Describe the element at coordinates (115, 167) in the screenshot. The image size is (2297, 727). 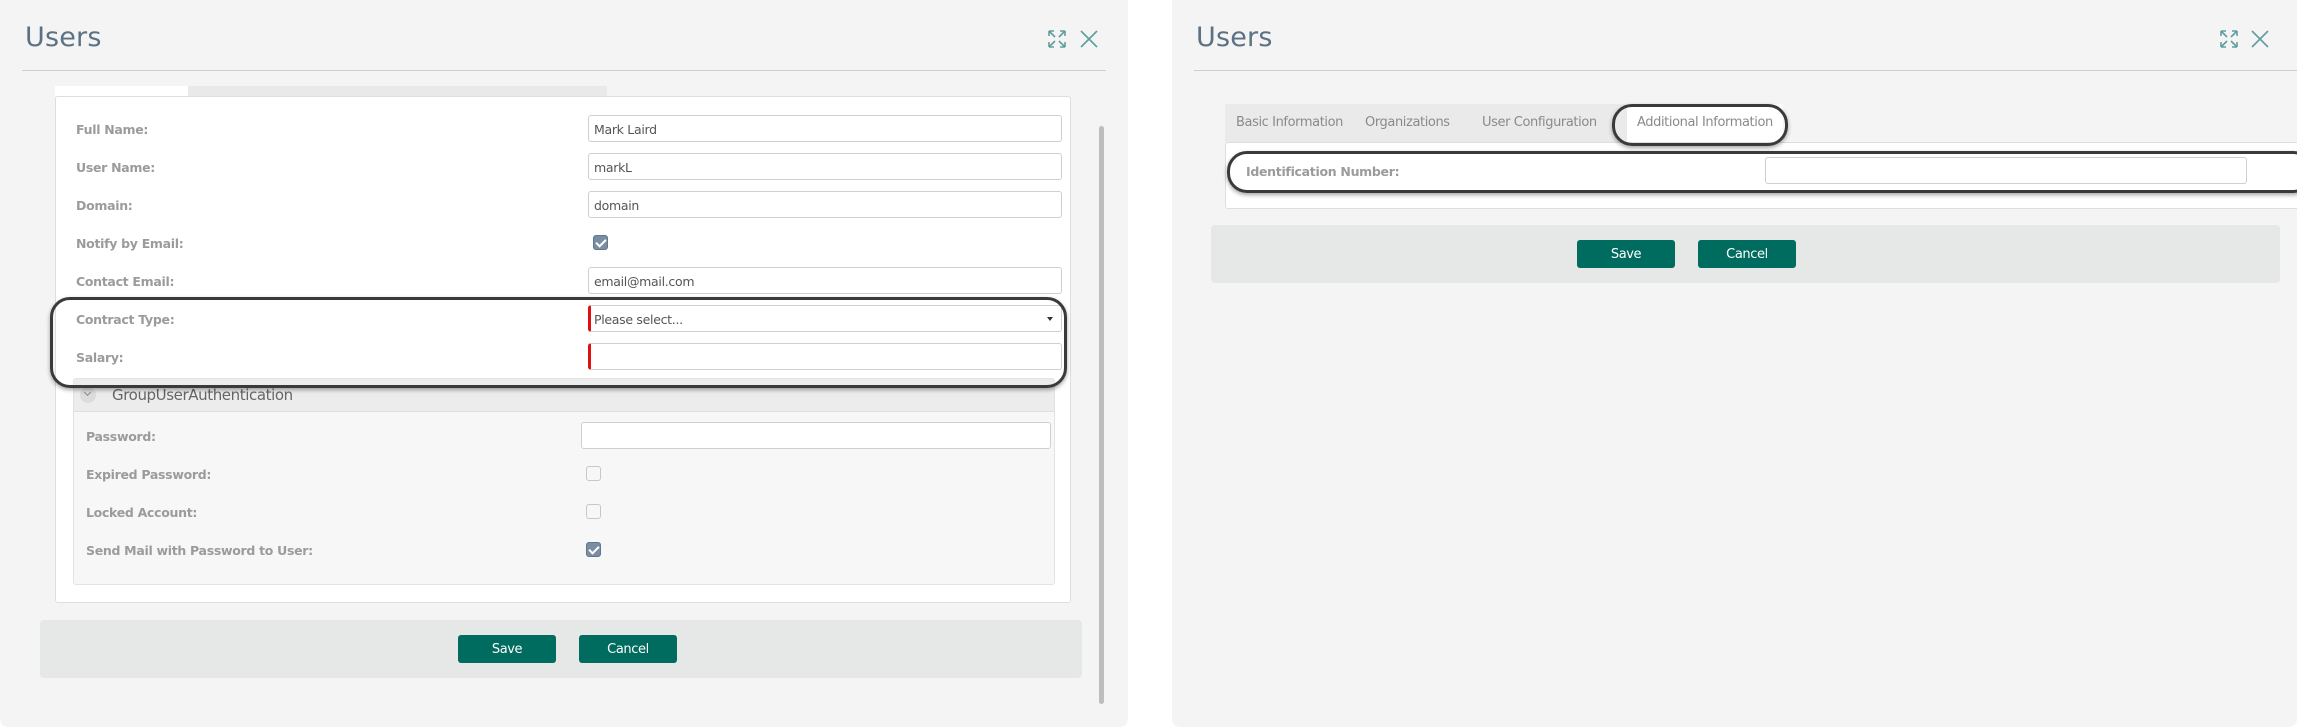
I see `field-label: User Name:` at that location.